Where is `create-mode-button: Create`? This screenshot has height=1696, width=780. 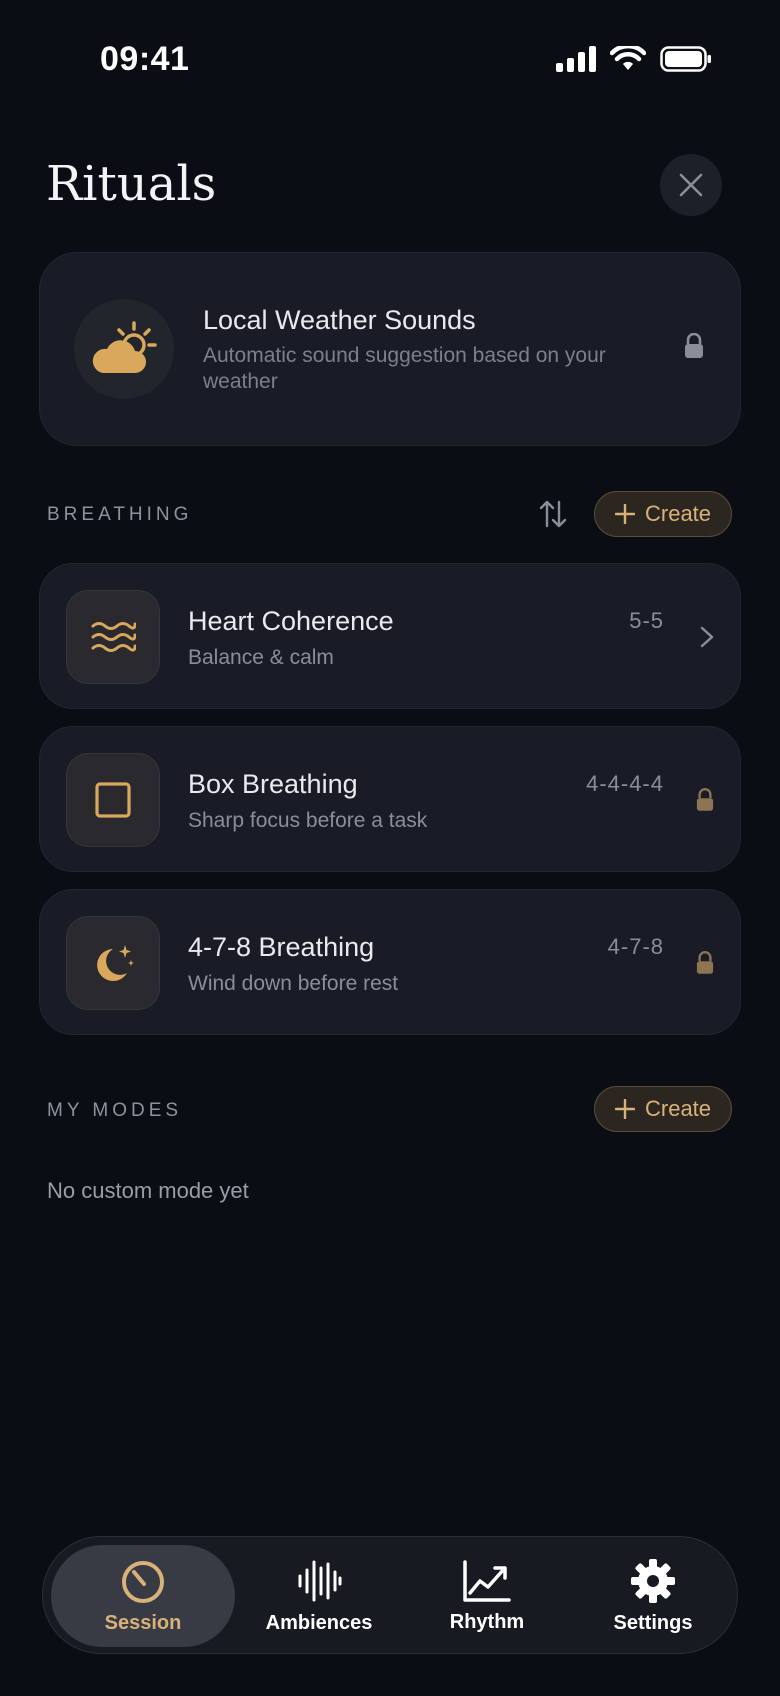 create-mode-button: Create is located at coordinates (663, 1109).